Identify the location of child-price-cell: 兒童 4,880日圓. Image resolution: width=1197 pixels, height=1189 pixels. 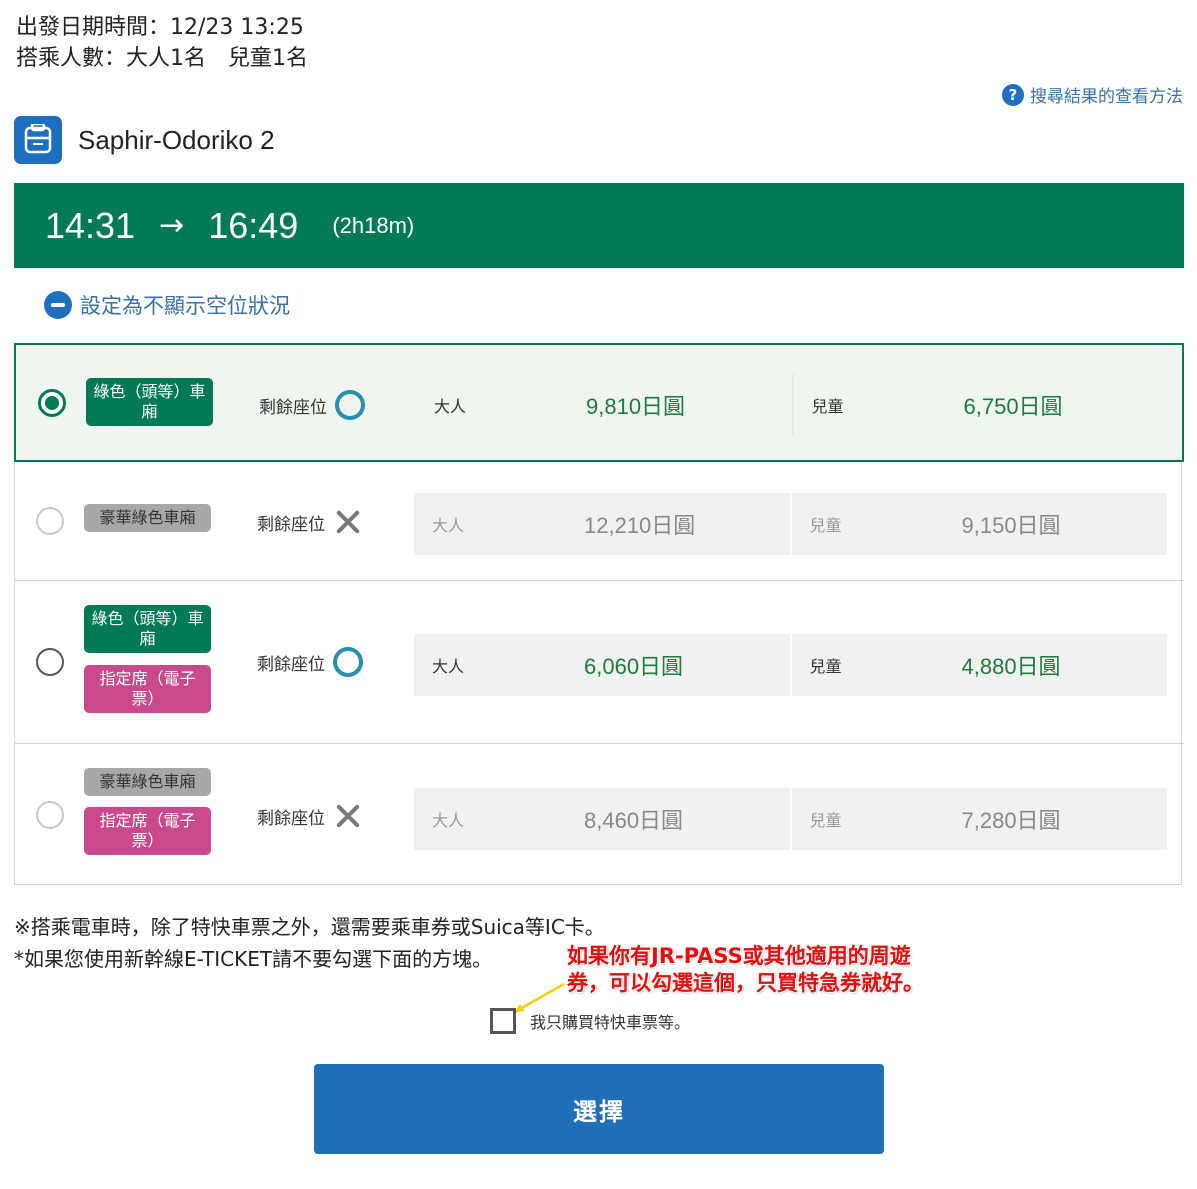
(980, 665).